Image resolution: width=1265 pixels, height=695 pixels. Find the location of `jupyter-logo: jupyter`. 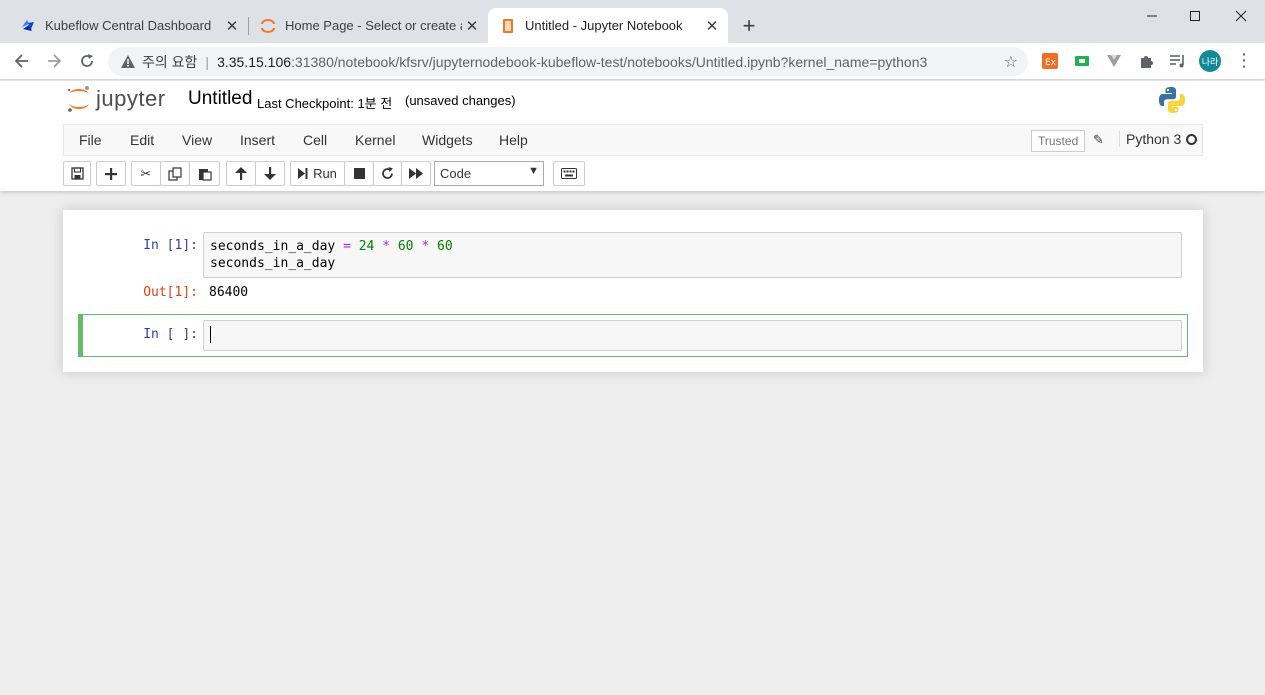

jupyter-logo: jupyter is located at coordinates (116, 99).